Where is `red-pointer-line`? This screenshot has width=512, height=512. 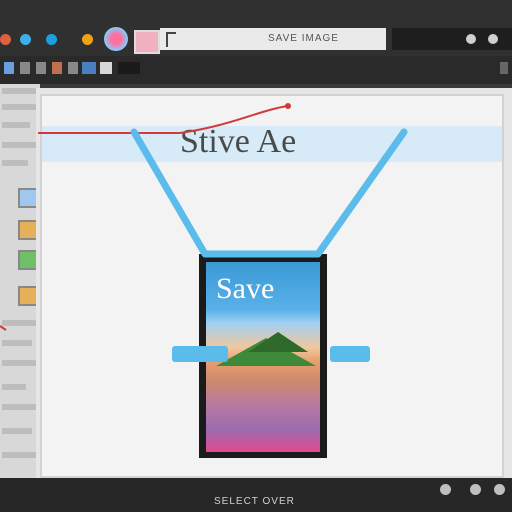 red-pointer-line is located at coordinates (163, 119).